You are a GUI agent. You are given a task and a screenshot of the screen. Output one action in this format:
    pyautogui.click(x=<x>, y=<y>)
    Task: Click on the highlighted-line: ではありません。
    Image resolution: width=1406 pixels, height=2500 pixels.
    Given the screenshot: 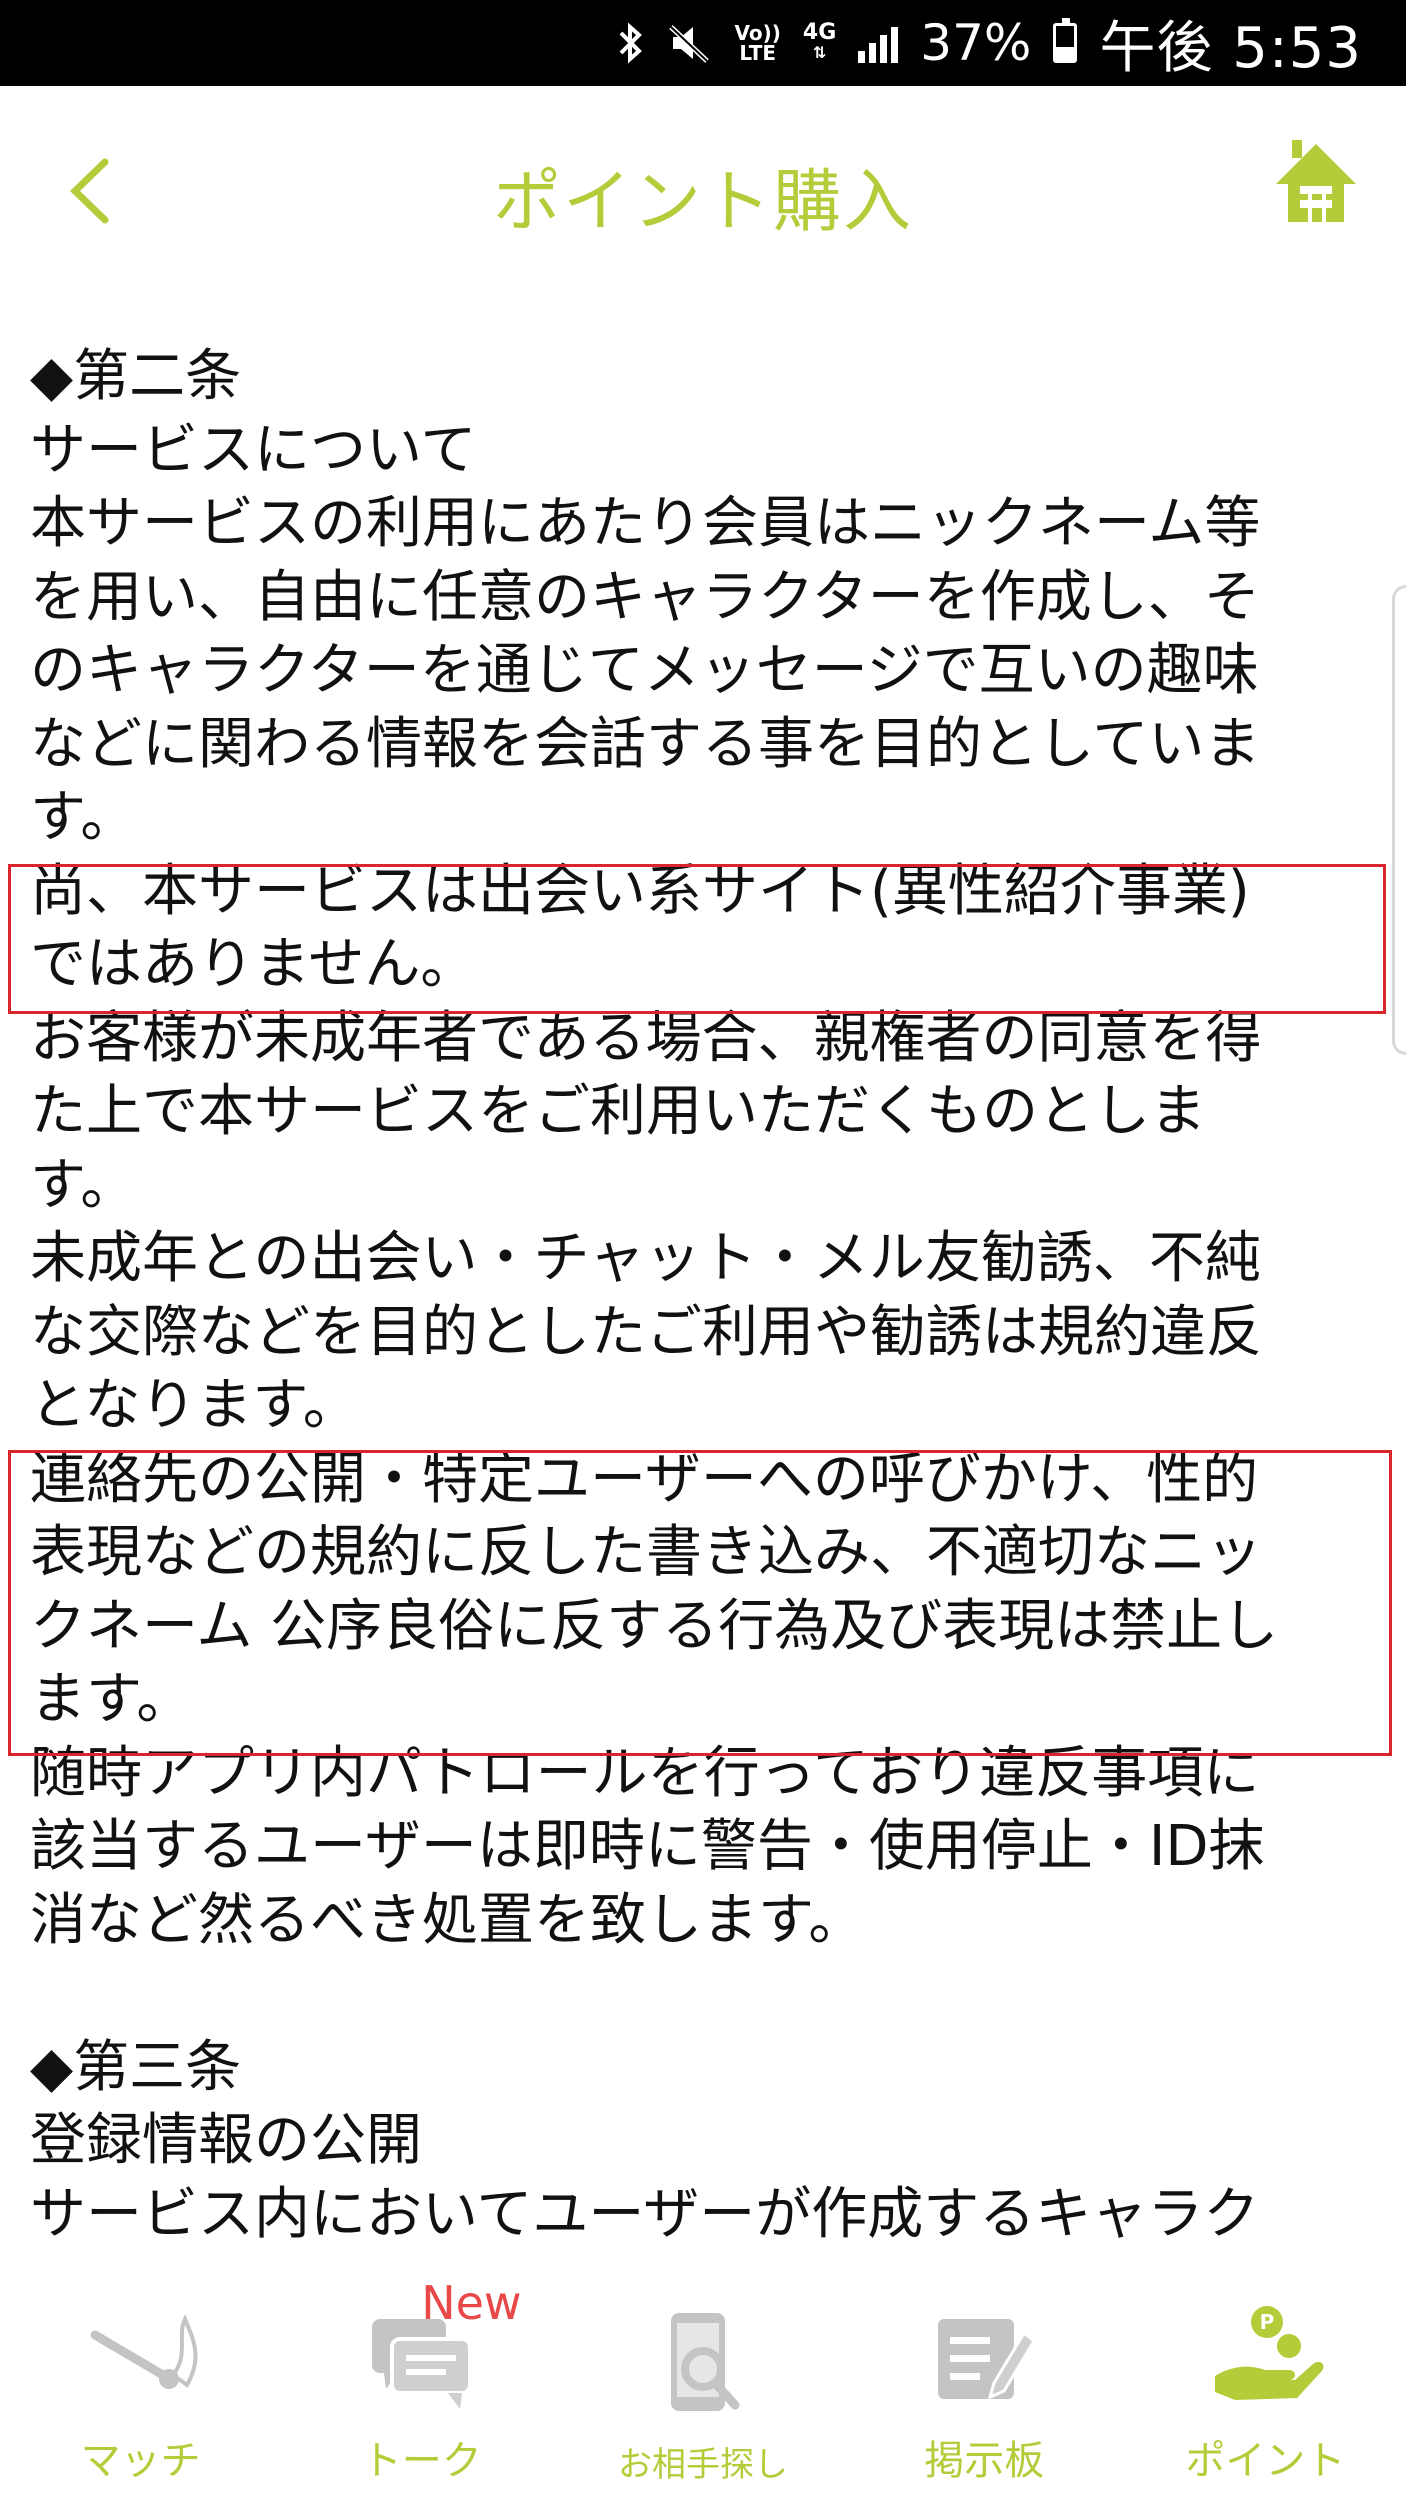 What is the action you would take?
    pyautogui.click(x=253, y=964)
    